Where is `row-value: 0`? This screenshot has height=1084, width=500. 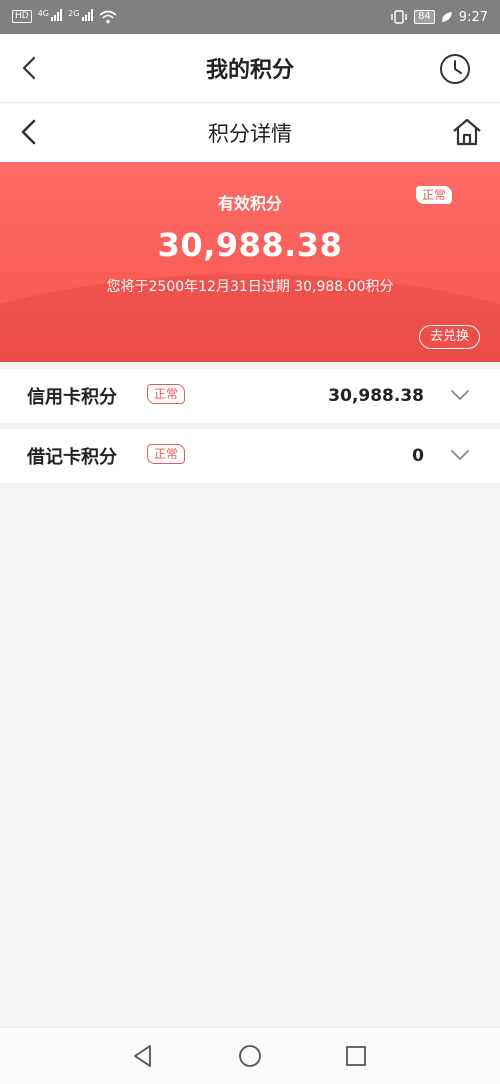 row-value: 0 is located at coordinates (418, 456).